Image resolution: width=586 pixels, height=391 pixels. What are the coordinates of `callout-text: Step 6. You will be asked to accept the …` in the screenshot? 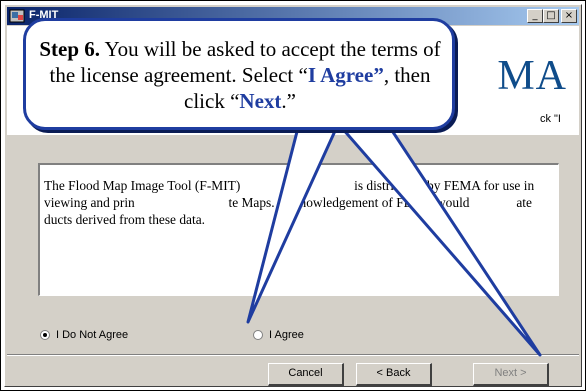 It's located at (240, 75).